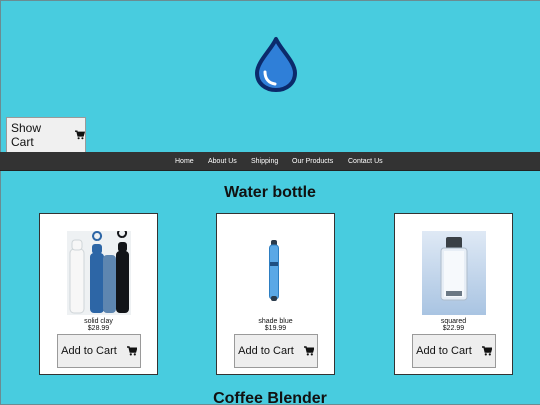  I want to click on nav-home: Home, so click(184, 161).